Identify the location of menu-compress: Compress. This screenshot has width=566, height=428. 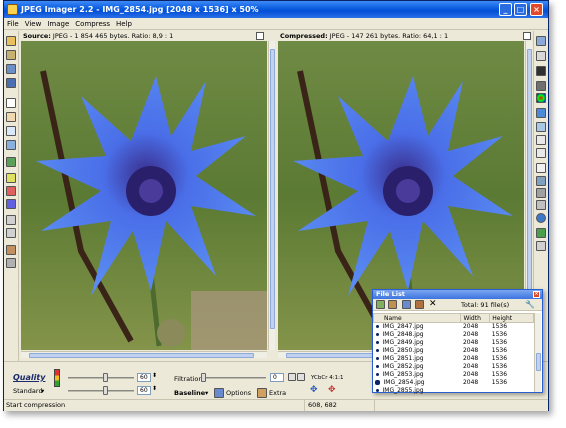
(92, 24).